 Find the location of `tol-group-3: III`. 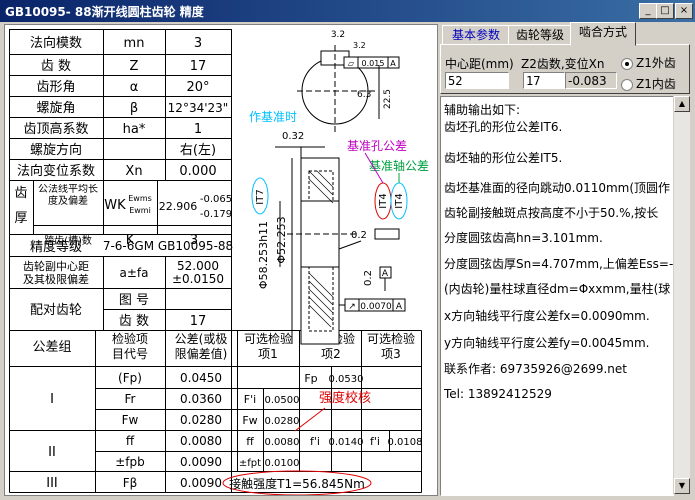

tol-group-3: III is located at coordinates (52, 483).